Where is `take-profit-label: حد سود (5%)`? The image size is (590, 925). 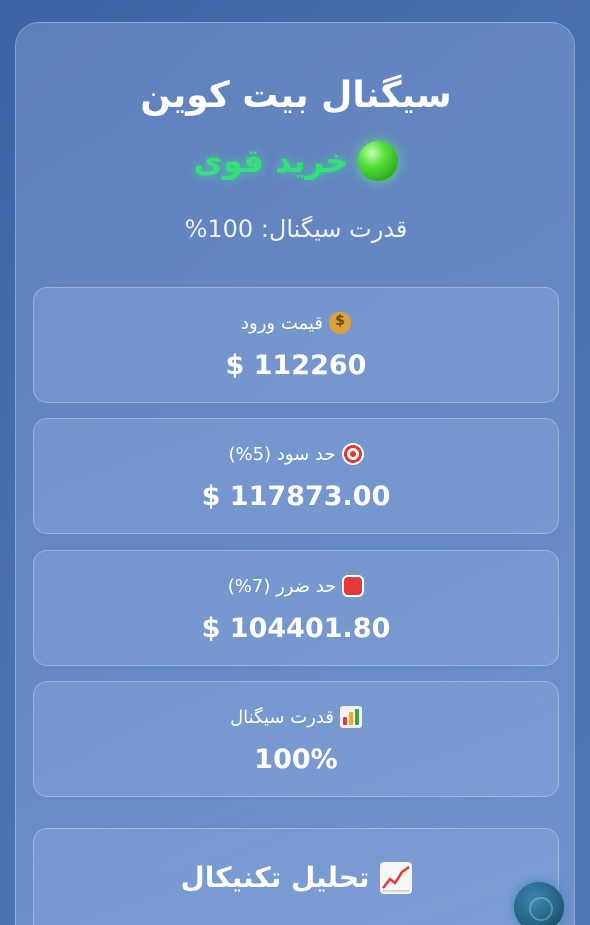 take-profit-label: حد سود (5%) is located at coordinates (282, 454).